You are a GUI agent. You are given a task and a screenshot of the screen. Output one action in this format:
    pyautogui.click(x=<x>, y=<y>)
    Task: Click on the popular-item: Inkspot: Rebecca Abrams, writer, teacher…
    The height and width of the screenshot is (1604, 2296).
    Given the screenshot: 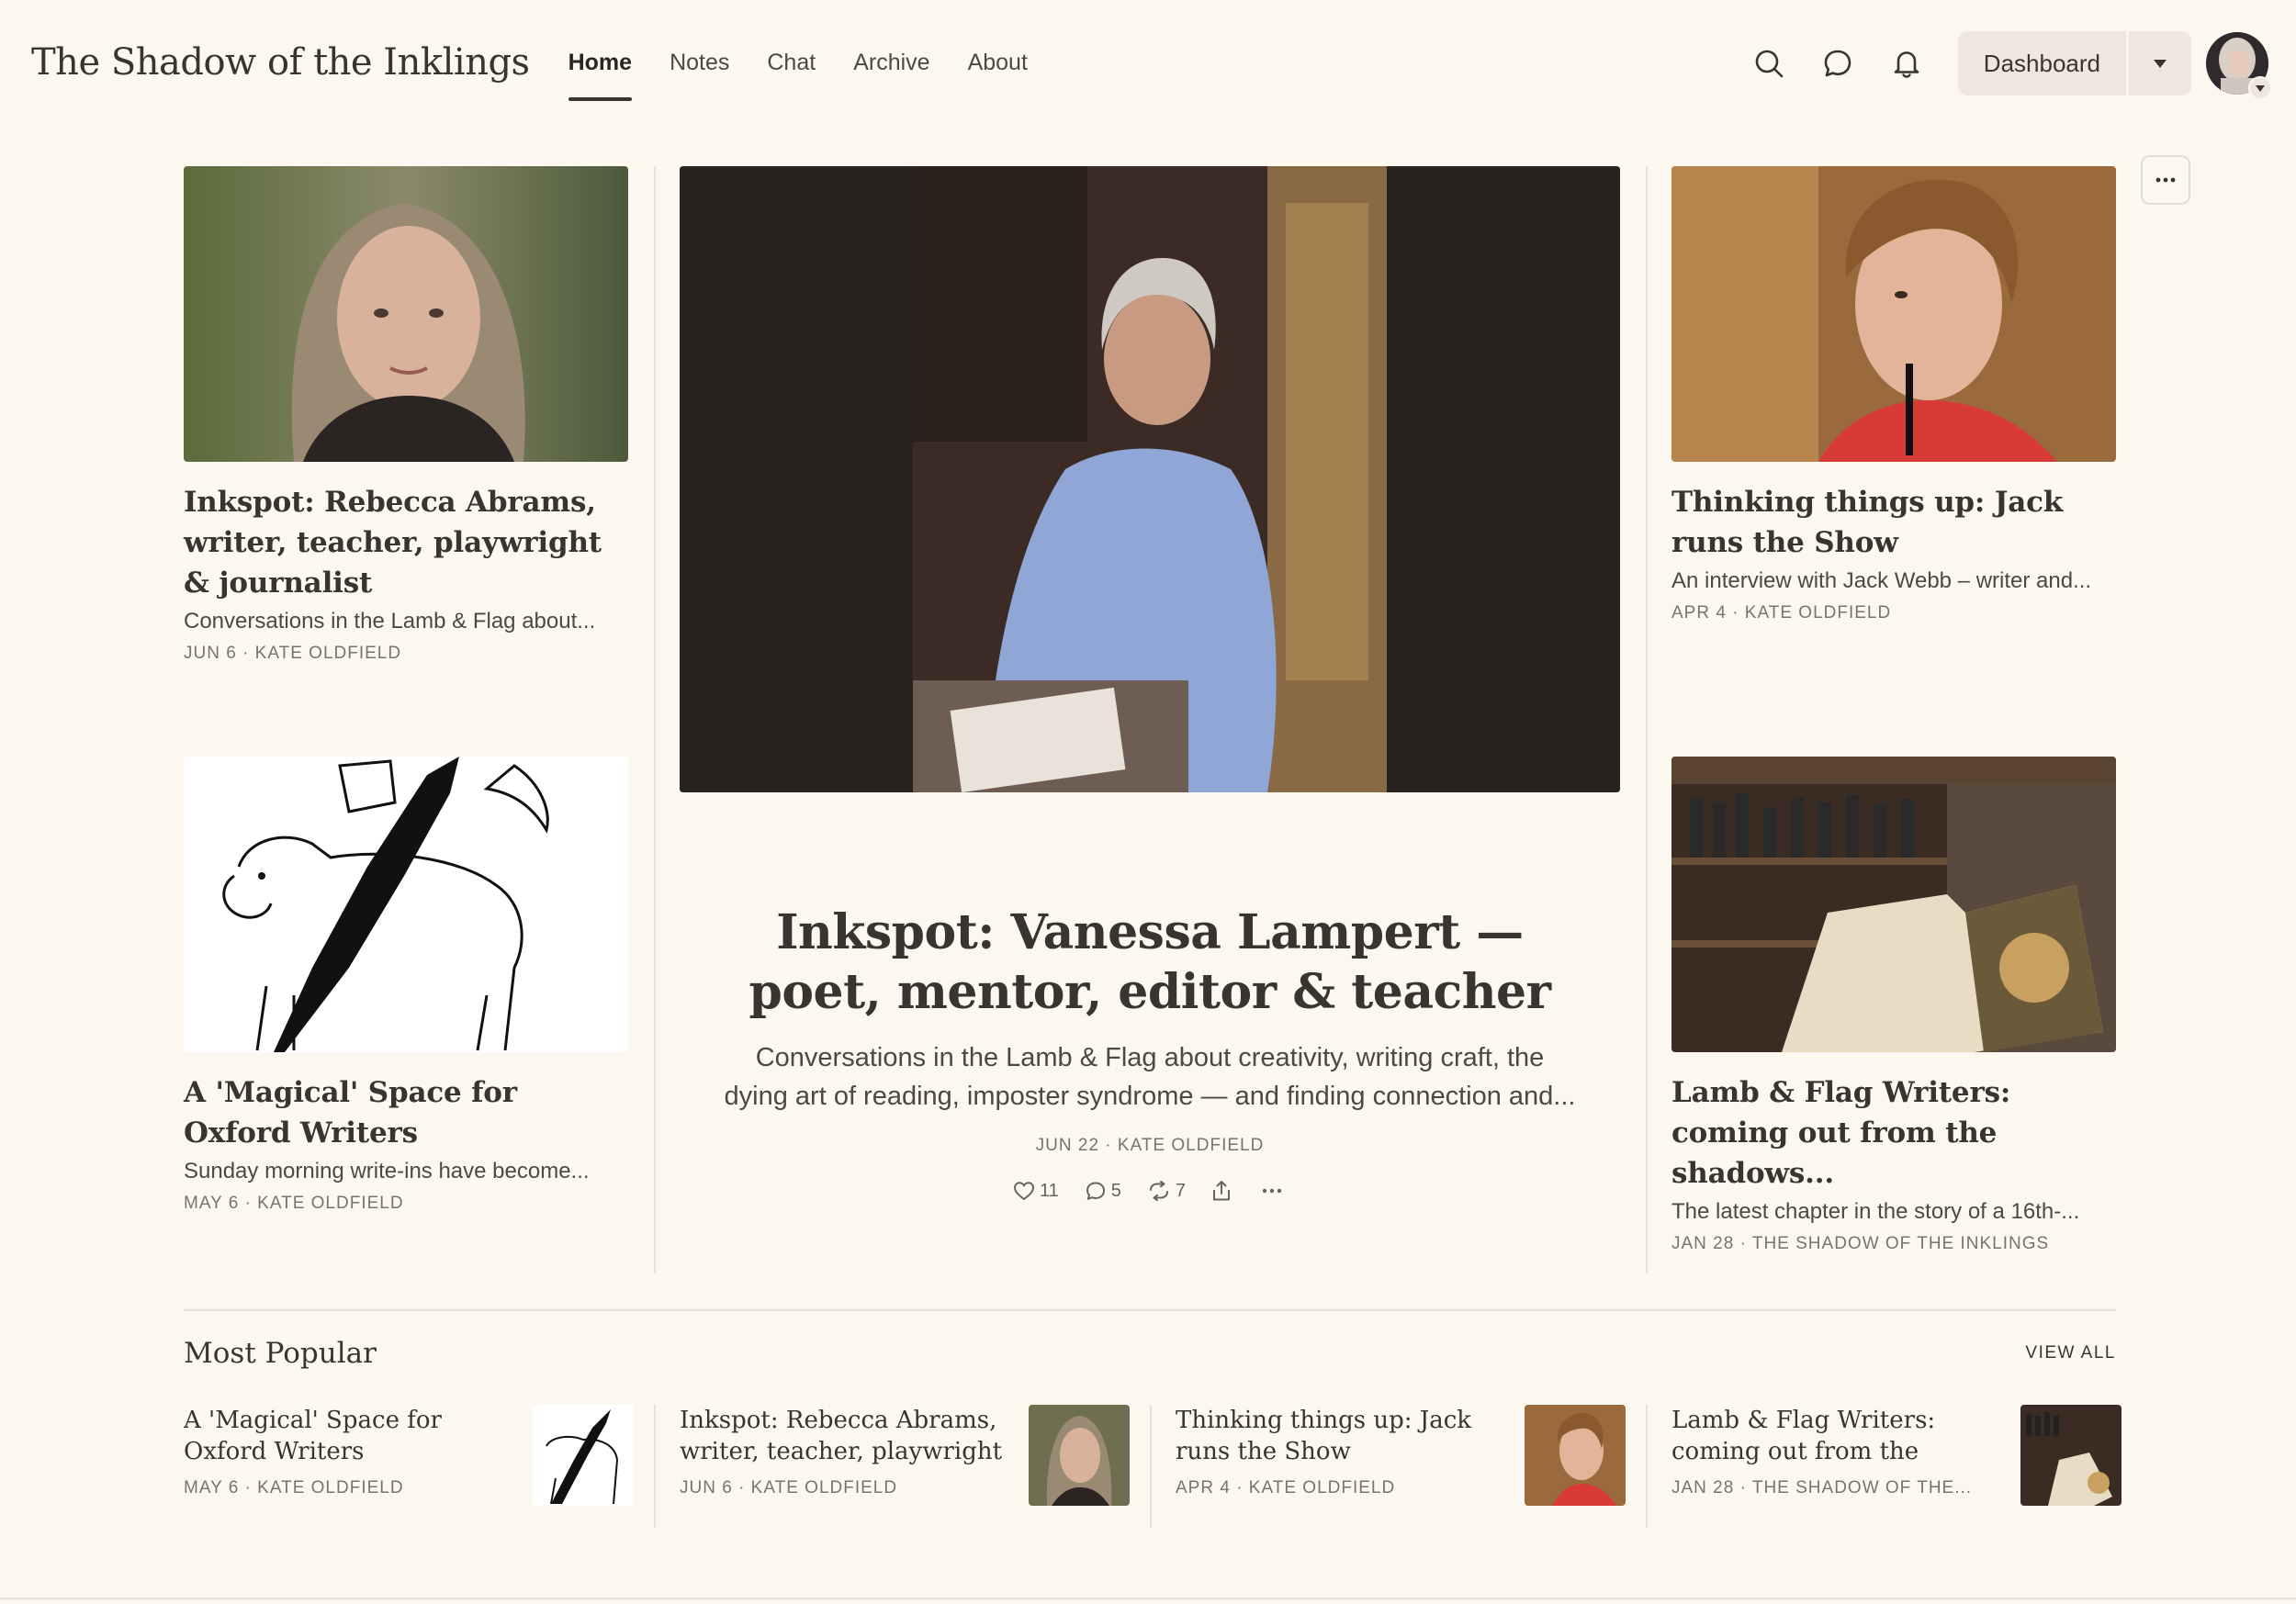 What is the action you would take?
    pyautogui.click(x=905, y=1456)
    